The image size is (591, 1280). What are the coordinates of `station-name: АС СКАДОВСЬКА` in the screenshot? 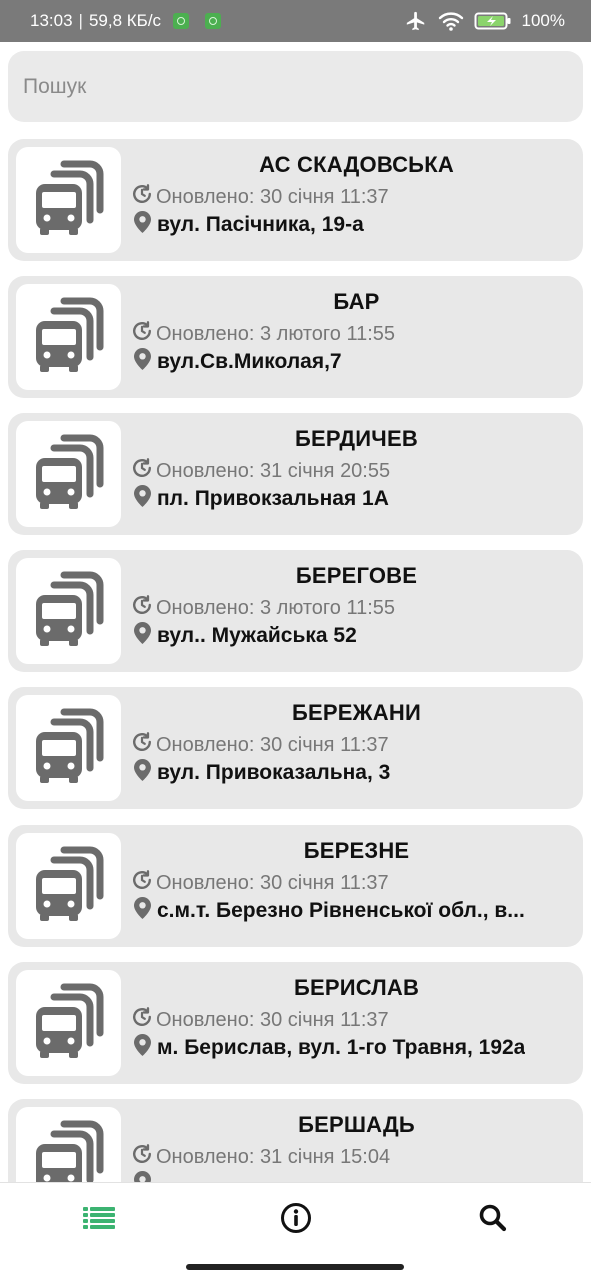 It's located at (356, 164).